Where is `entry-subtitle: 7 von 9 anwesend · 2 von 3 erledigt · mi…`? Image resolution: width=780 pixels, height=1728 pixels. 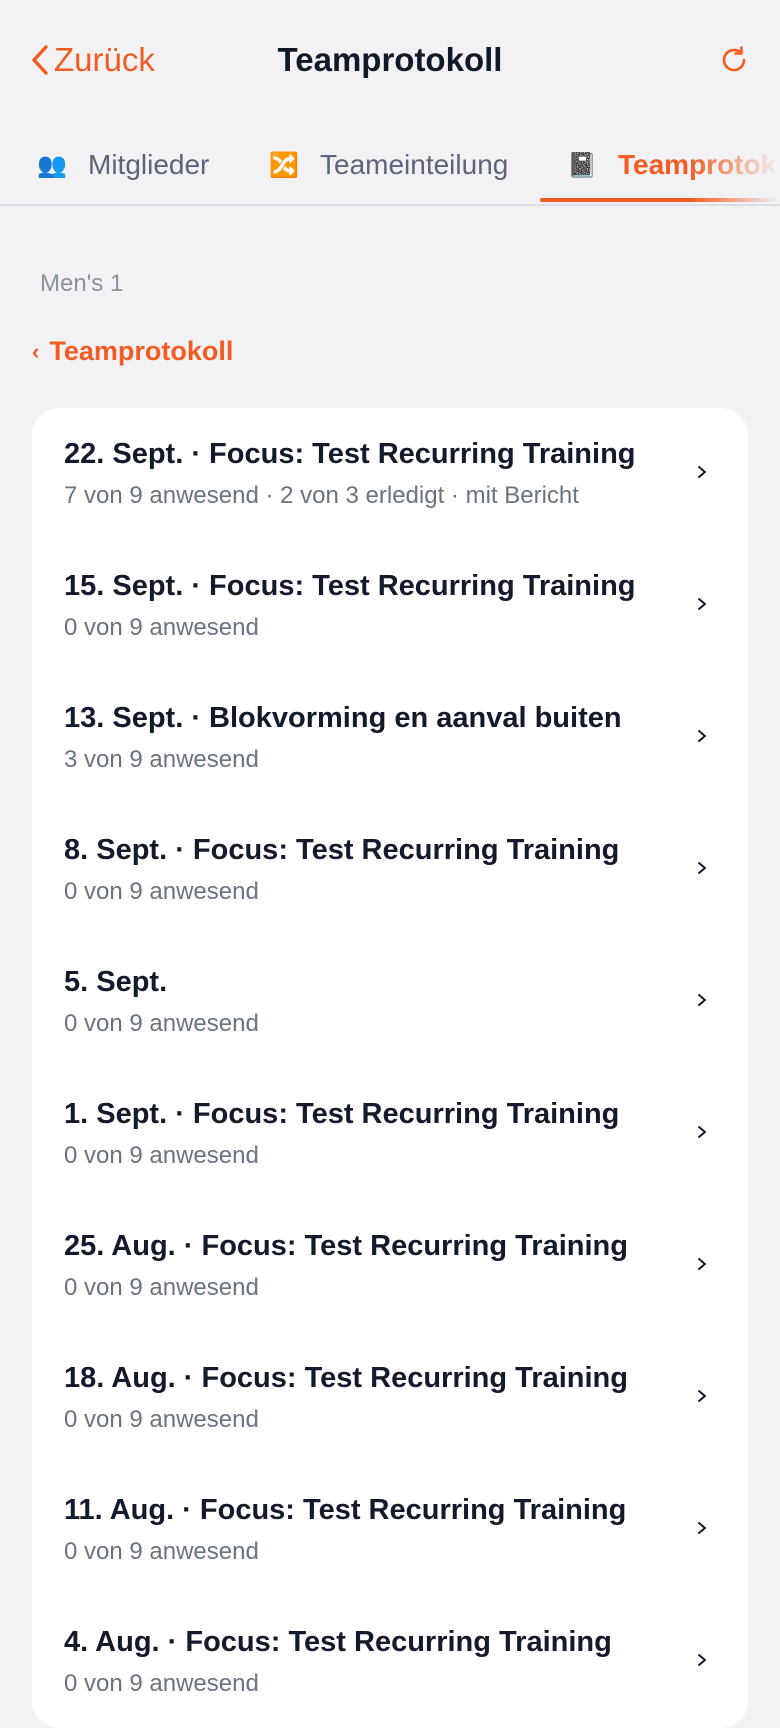
entry-subtitle: 7 von 9 anwesend · 2 von 3 erledigt · mi… is located at coordinates (321, 495).